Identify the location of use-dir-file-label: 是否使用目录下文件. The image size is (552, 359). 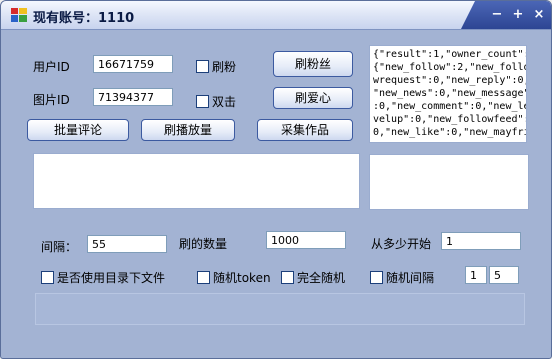
(111, 278).